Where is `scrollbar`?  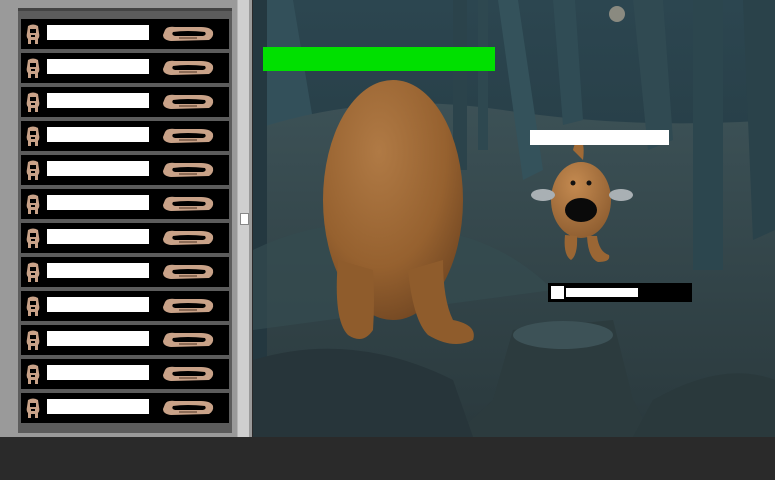 scrollbar is located at coordinates (243, 218).